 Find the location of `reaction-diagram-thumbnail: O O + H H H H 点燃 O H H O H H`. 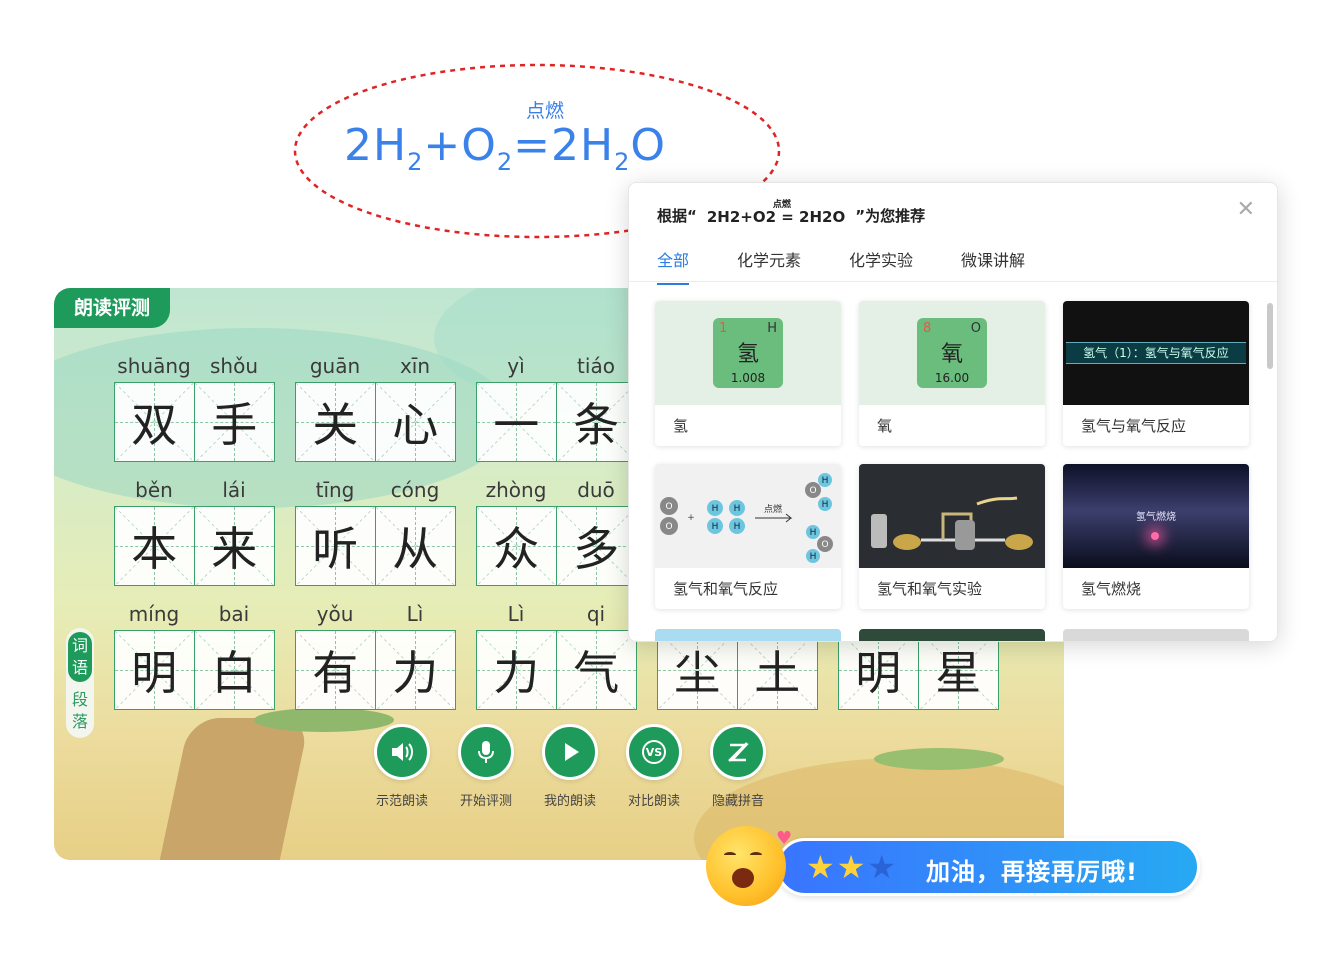

reaction-diagram-thumbnail: O O + H H H H 点燃 O H H O H H is located at coordinates (748, 516).